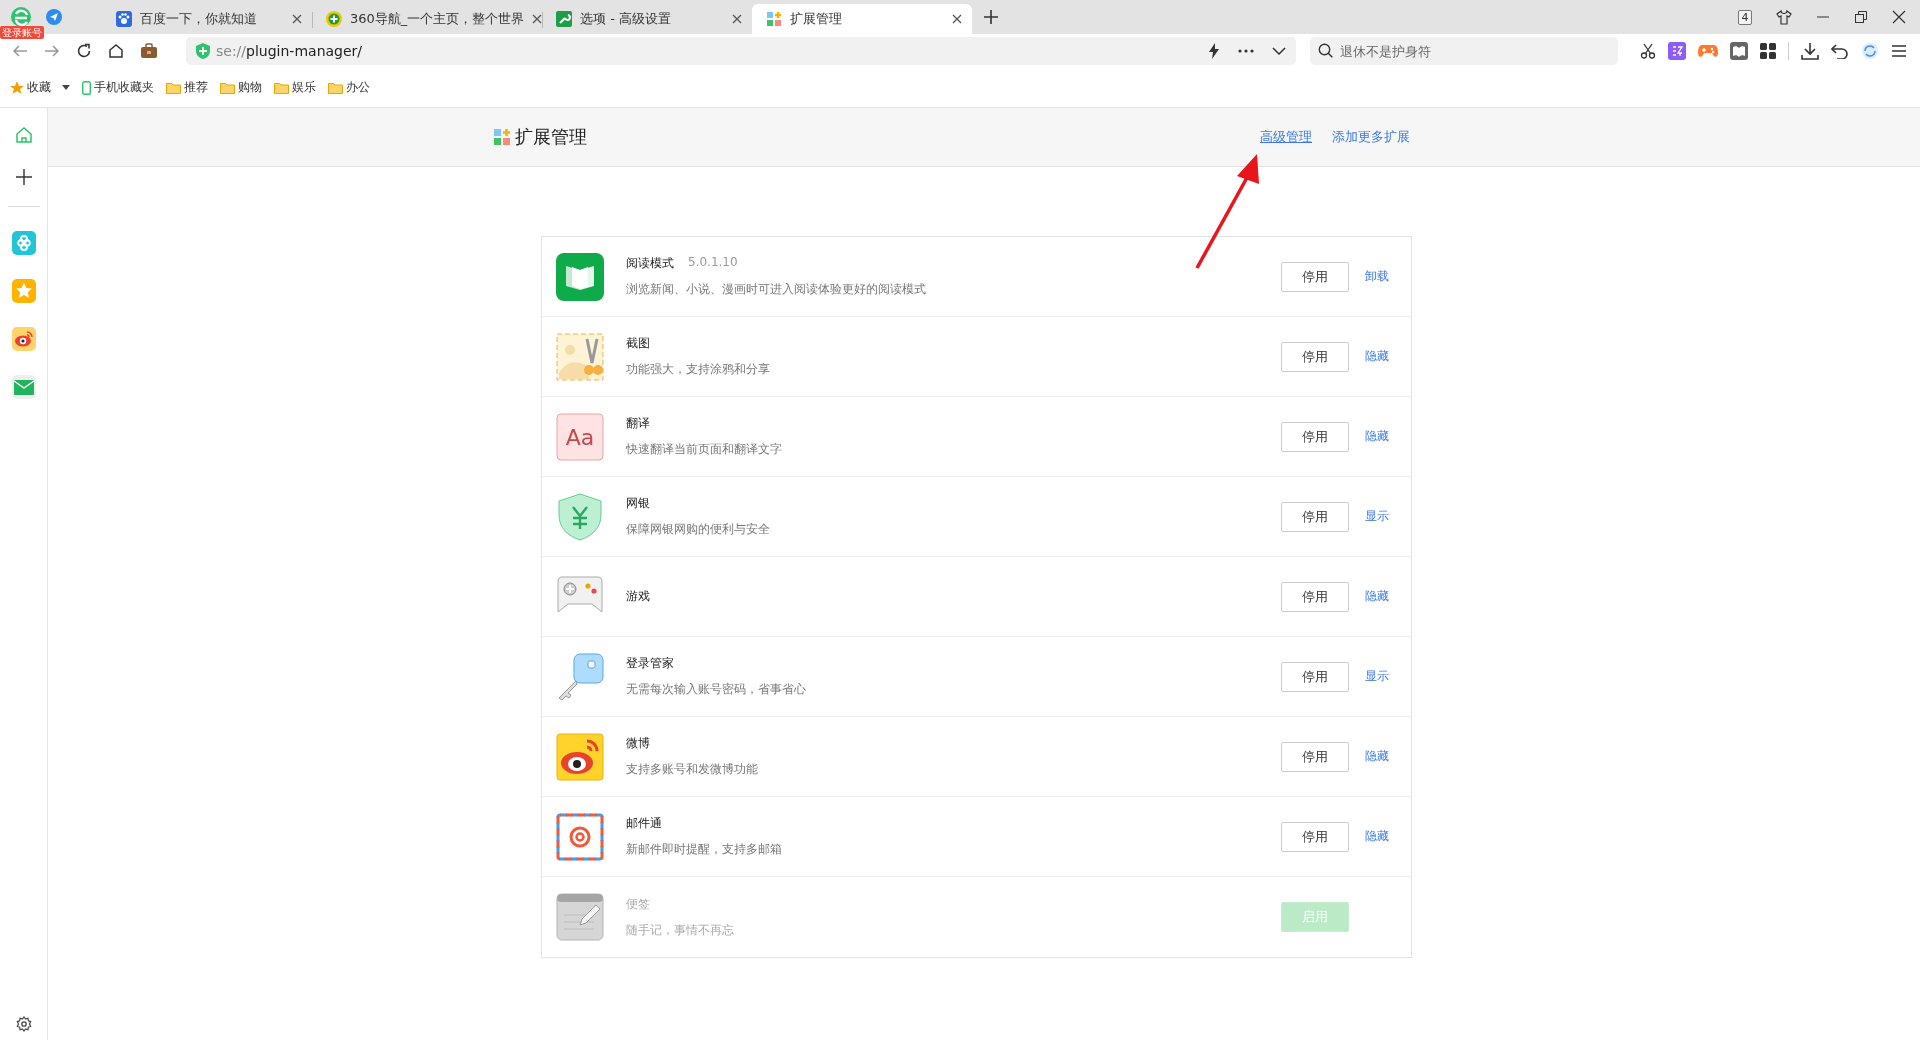  Describe the element at coordinates (776, 289) in the screenshot. I see `extension-description: 浏览新闻、小说、漫画时可进入阅读体验更好的阅读模式` at that location.